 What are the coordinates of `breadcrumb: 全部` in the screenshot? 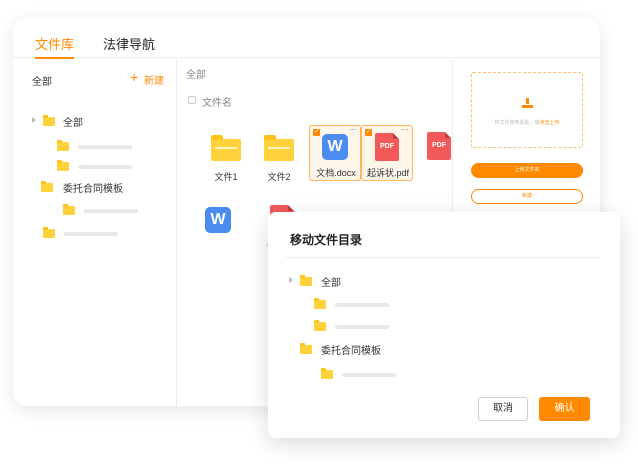 It's located at (196, 73).